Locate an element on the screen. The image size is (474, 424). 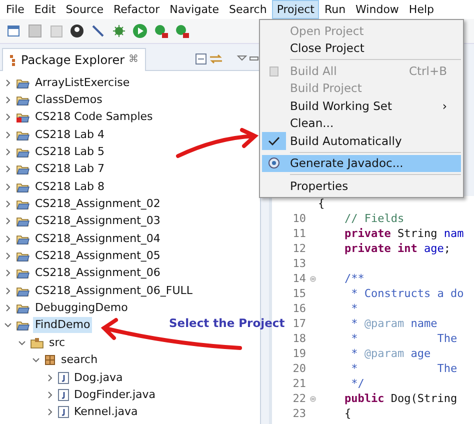
menu-item: Build Working Set › is located at coordinates (361, 105).